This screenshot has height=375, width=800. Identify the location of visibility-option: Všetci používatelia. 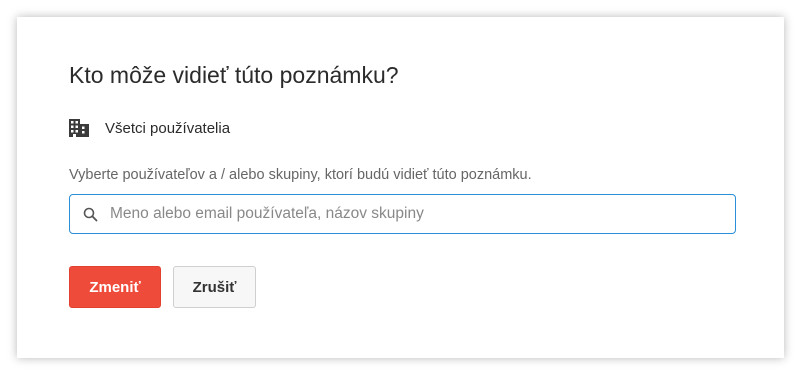
(149, 128).